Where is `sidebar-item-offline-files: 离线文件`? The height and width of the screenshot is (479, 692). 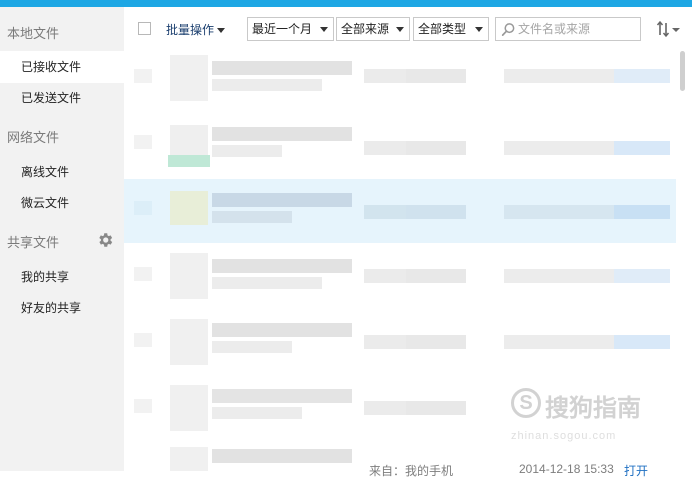 sidebar-item-offline-files: 离线文件 is located at coordinates (62, 172).